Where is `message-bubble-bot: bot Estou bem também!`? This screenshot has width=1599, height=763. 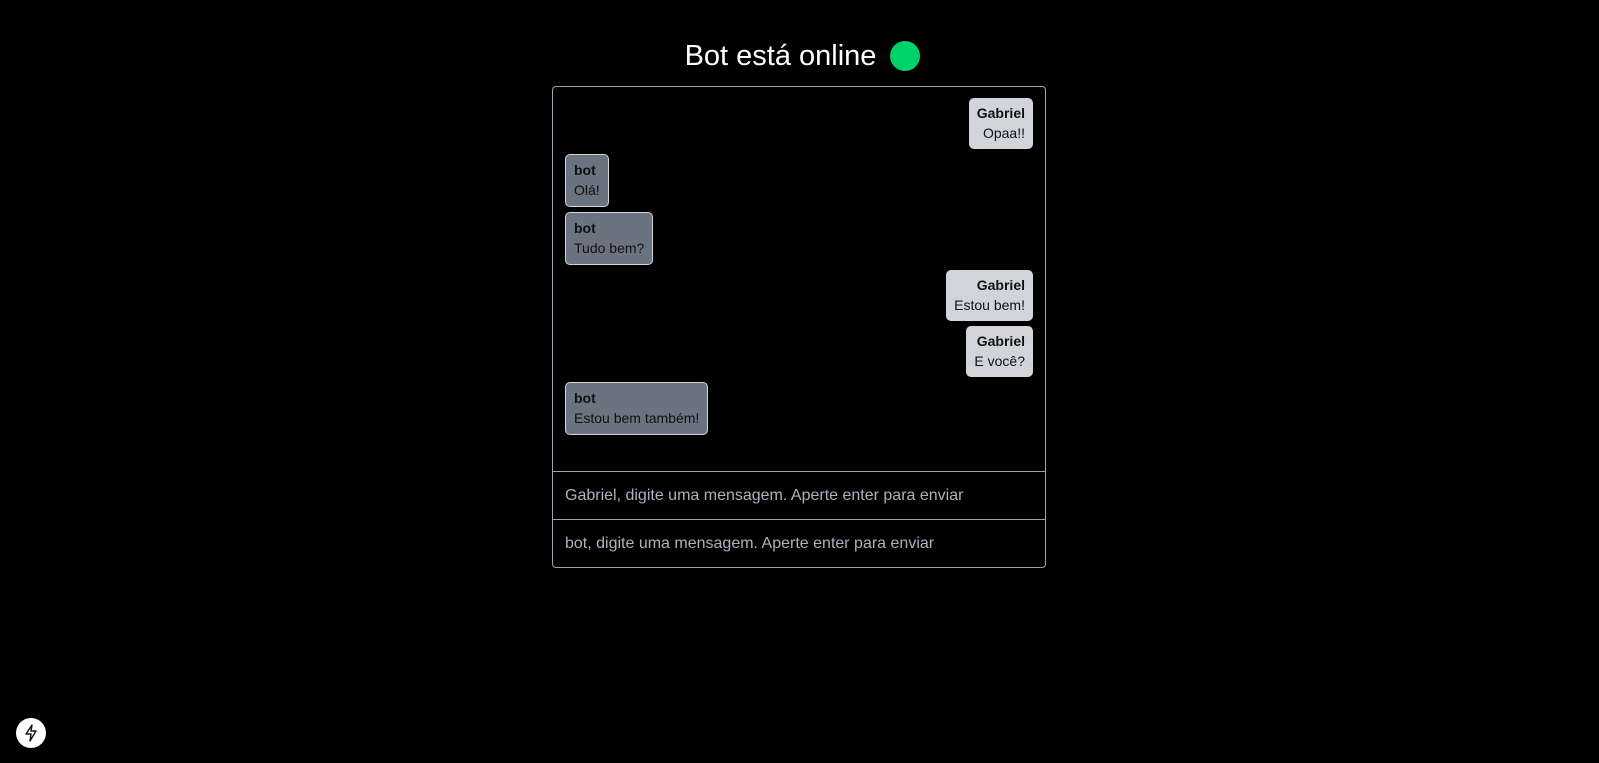
message-bubble-bot: bot Estou bem também! is located at coordinates (637, 408).